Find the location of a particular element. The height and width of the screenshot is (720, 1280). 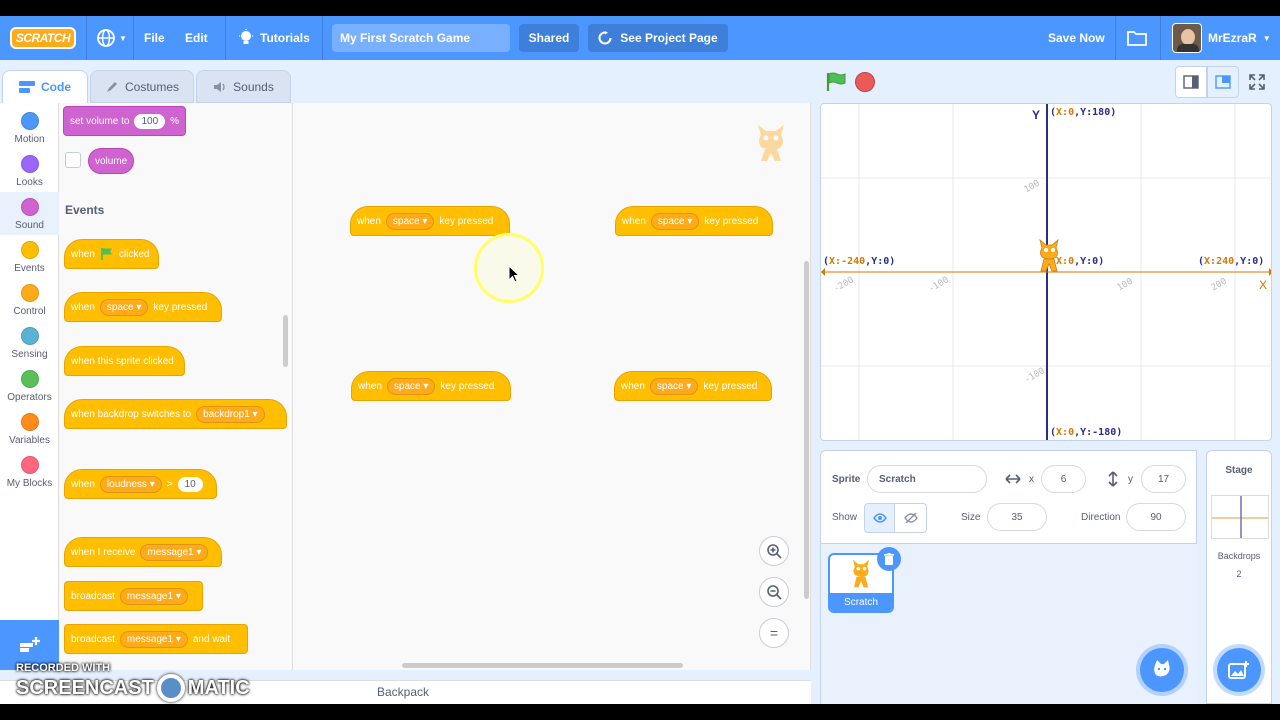

category-operators: Operators is located at coordinates (29, 385).